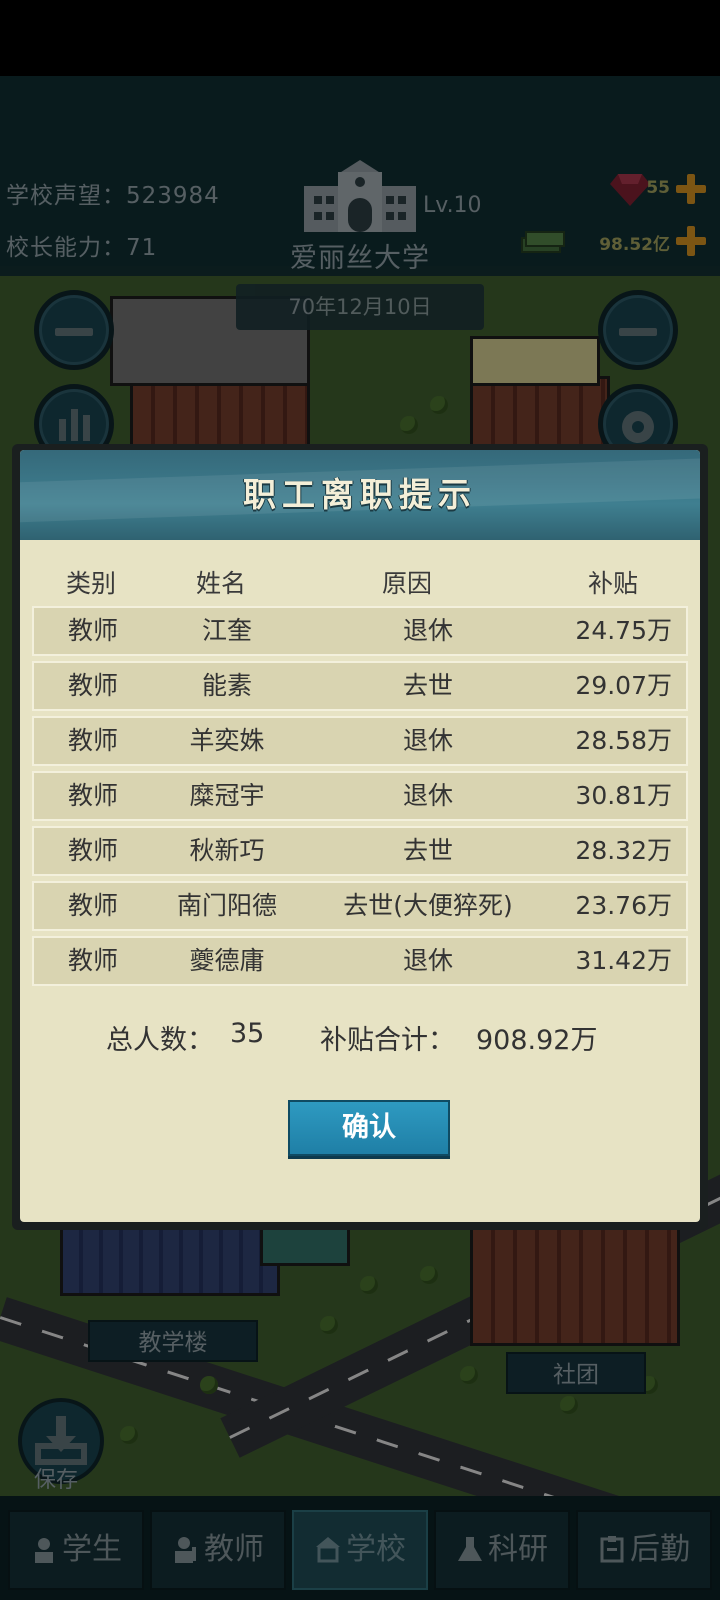 The width and height of the screenshot is (720, 1600). I want to click on table-row: 教师 秋新巧 去世 28.32万, so click(360, 851).